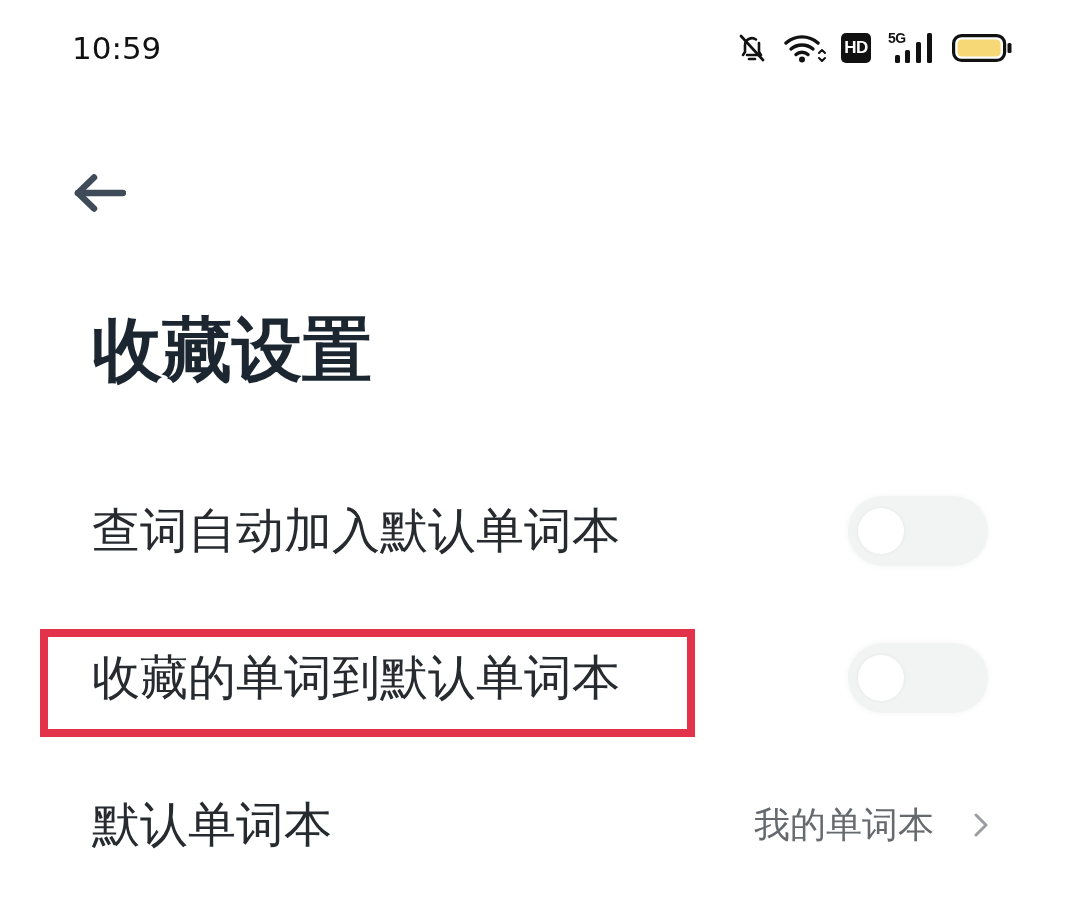 This screenshot has width=1080, height=900. I want to click on clock-time: 10:59, so click(117, 47).